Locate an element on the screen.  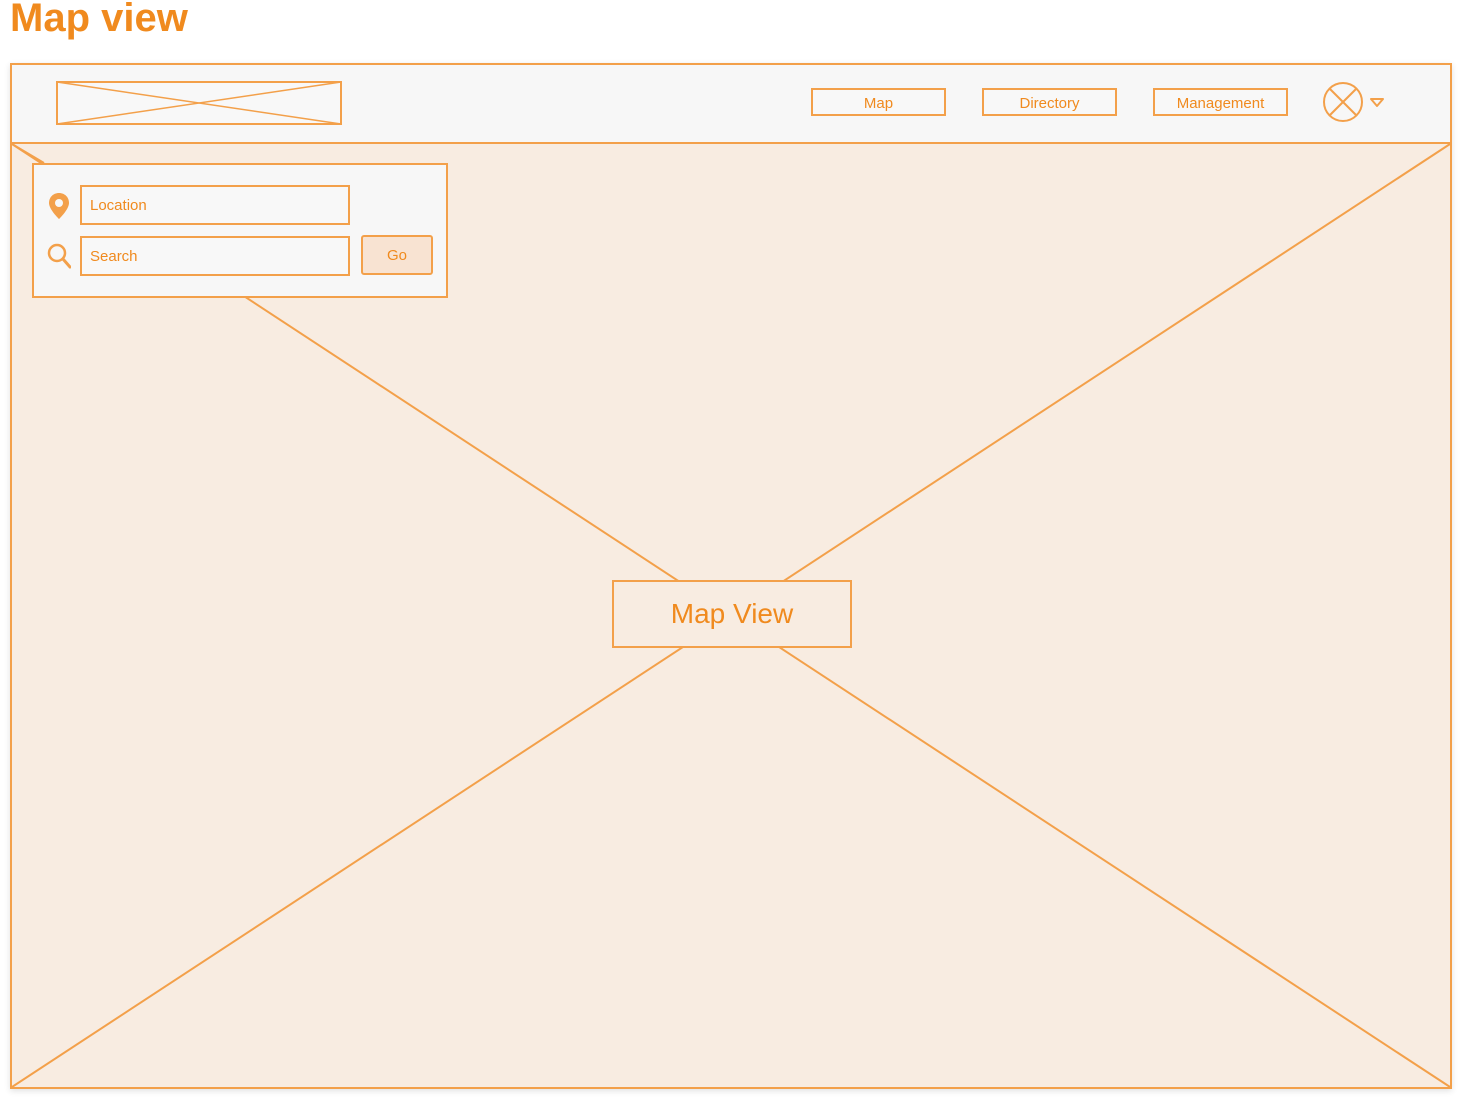
nav-management-button: Management is located at coordinates (1220, 102).